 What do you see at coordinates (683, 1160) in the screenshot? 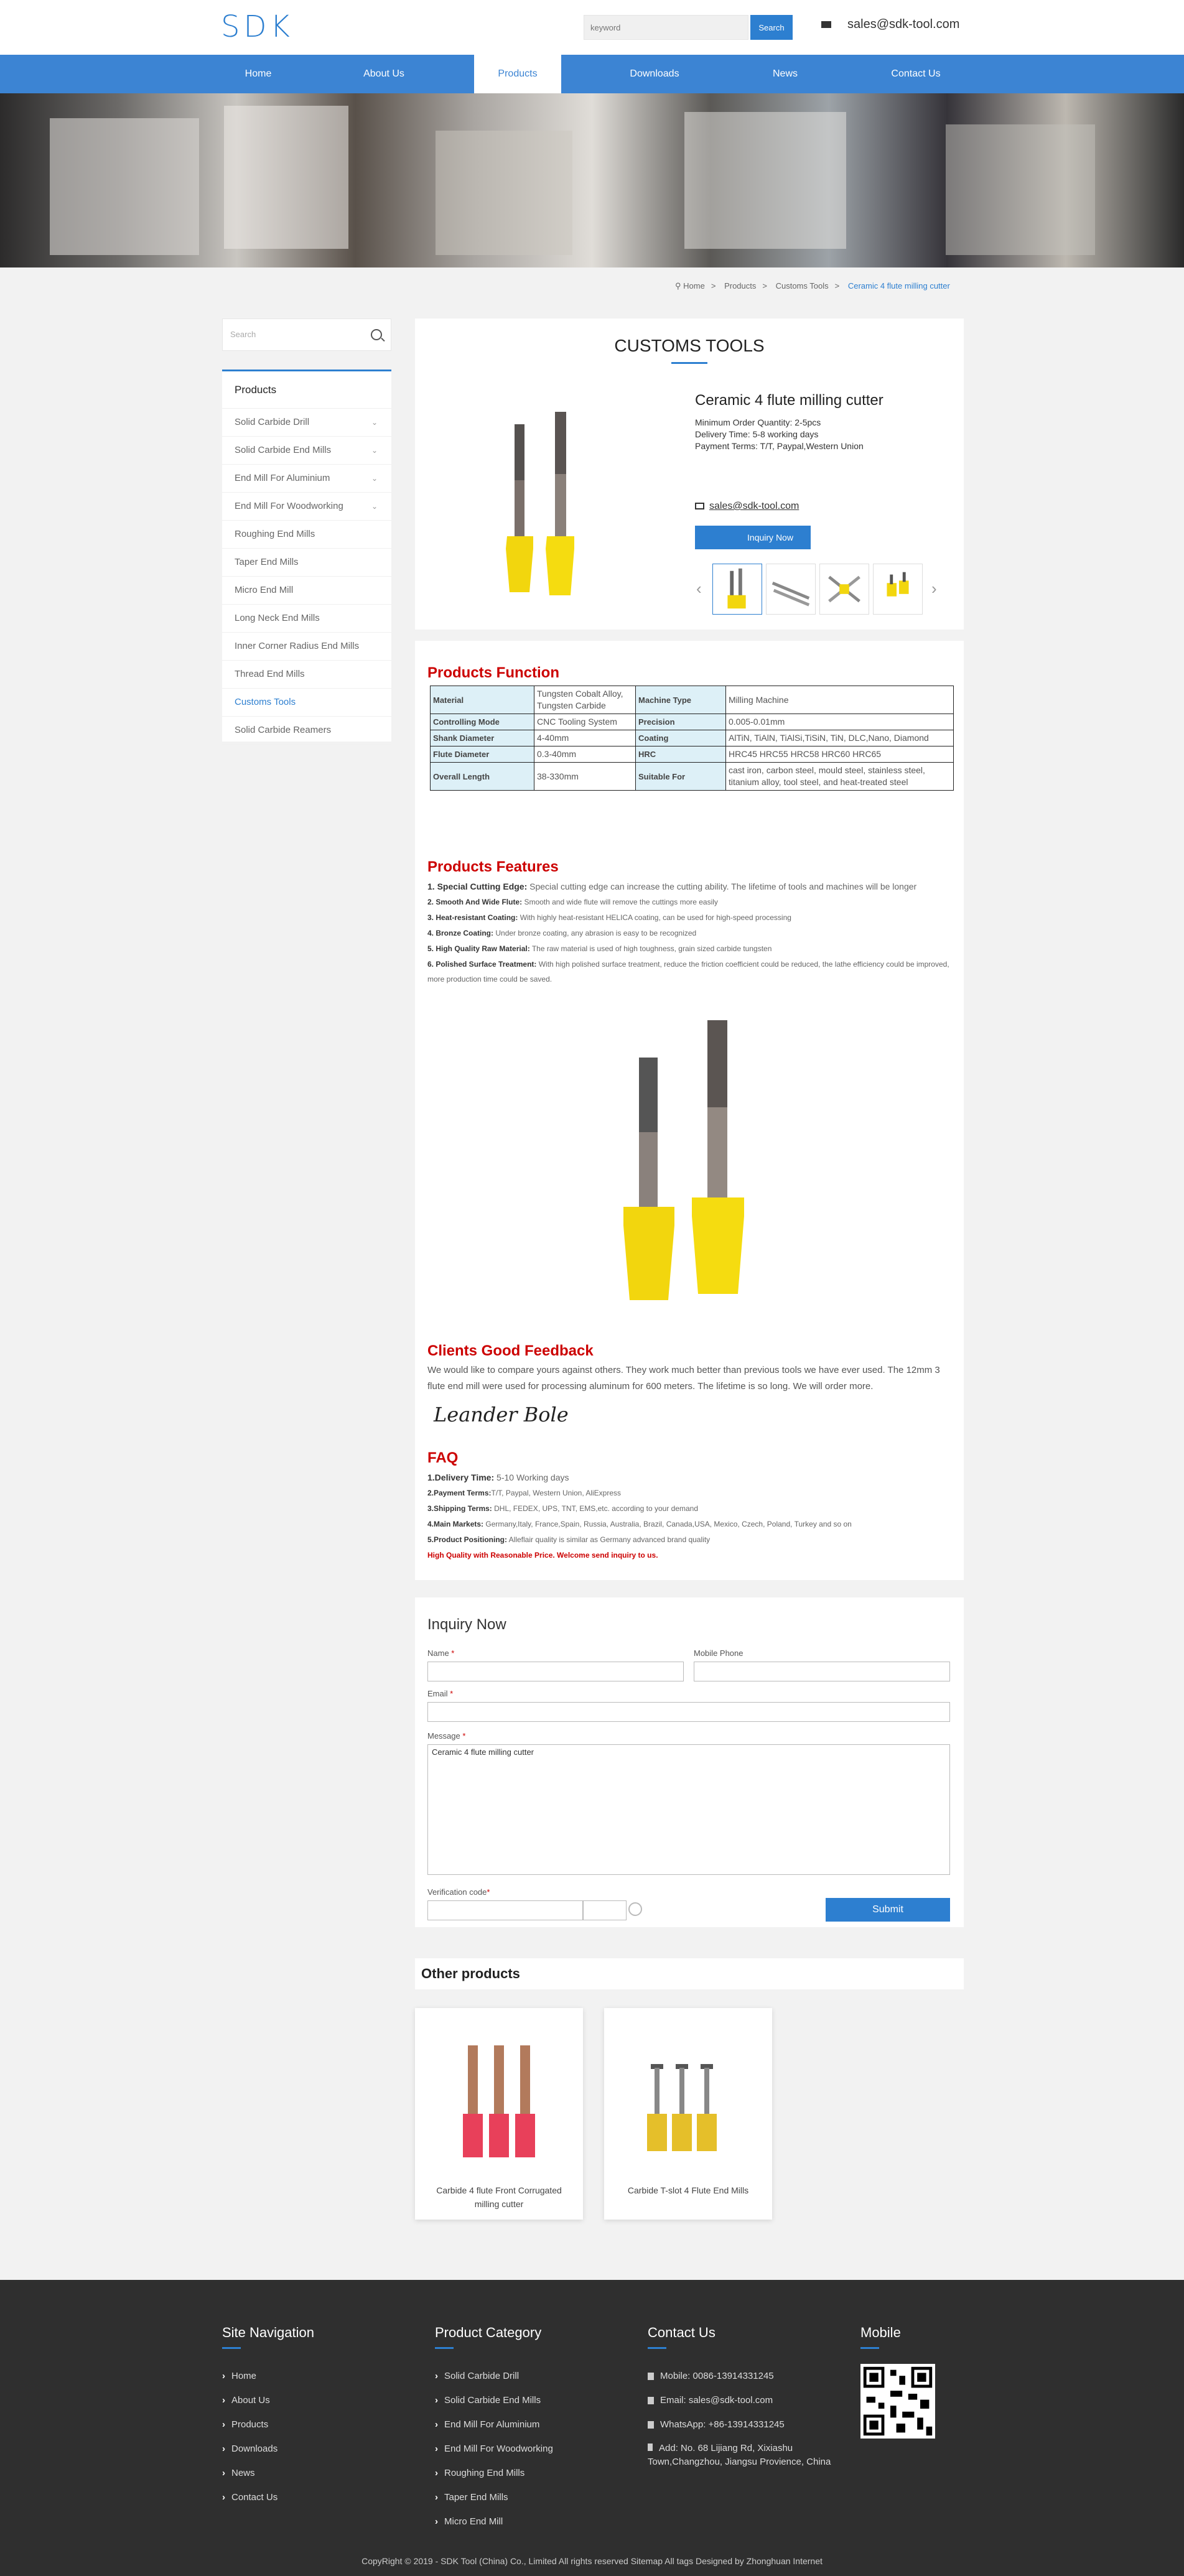
I see `product-large-image` at bounding box center [683, 1160].